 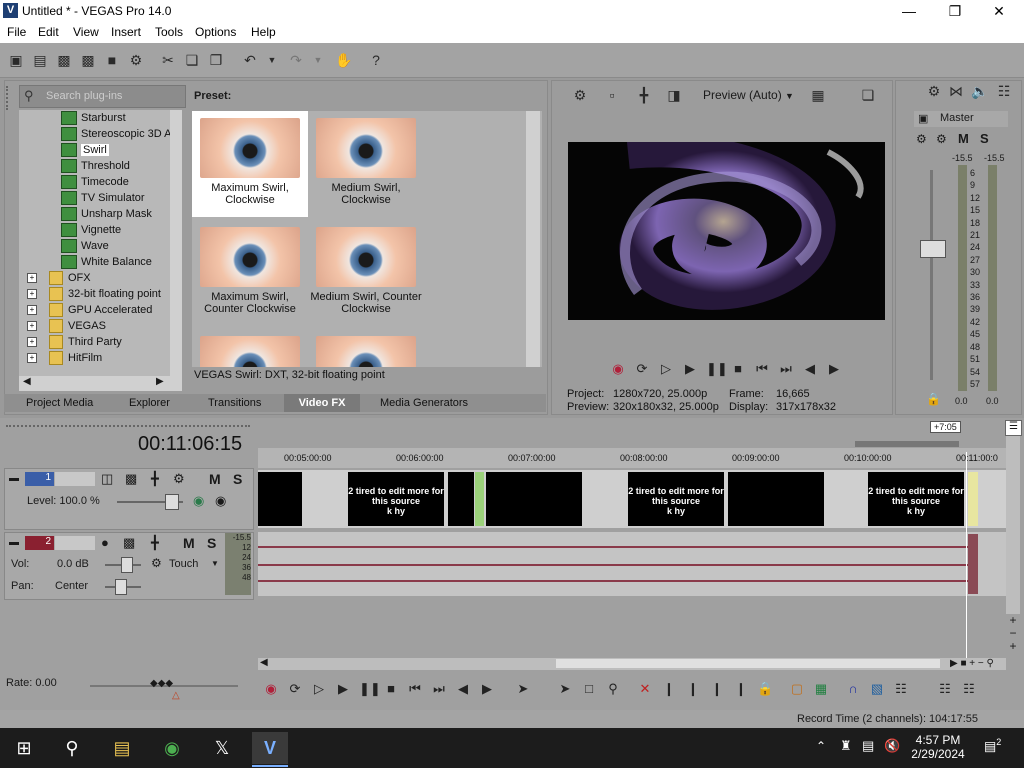 I want to click on start-windows-icon: ⊞, so click(x=24, y=748).